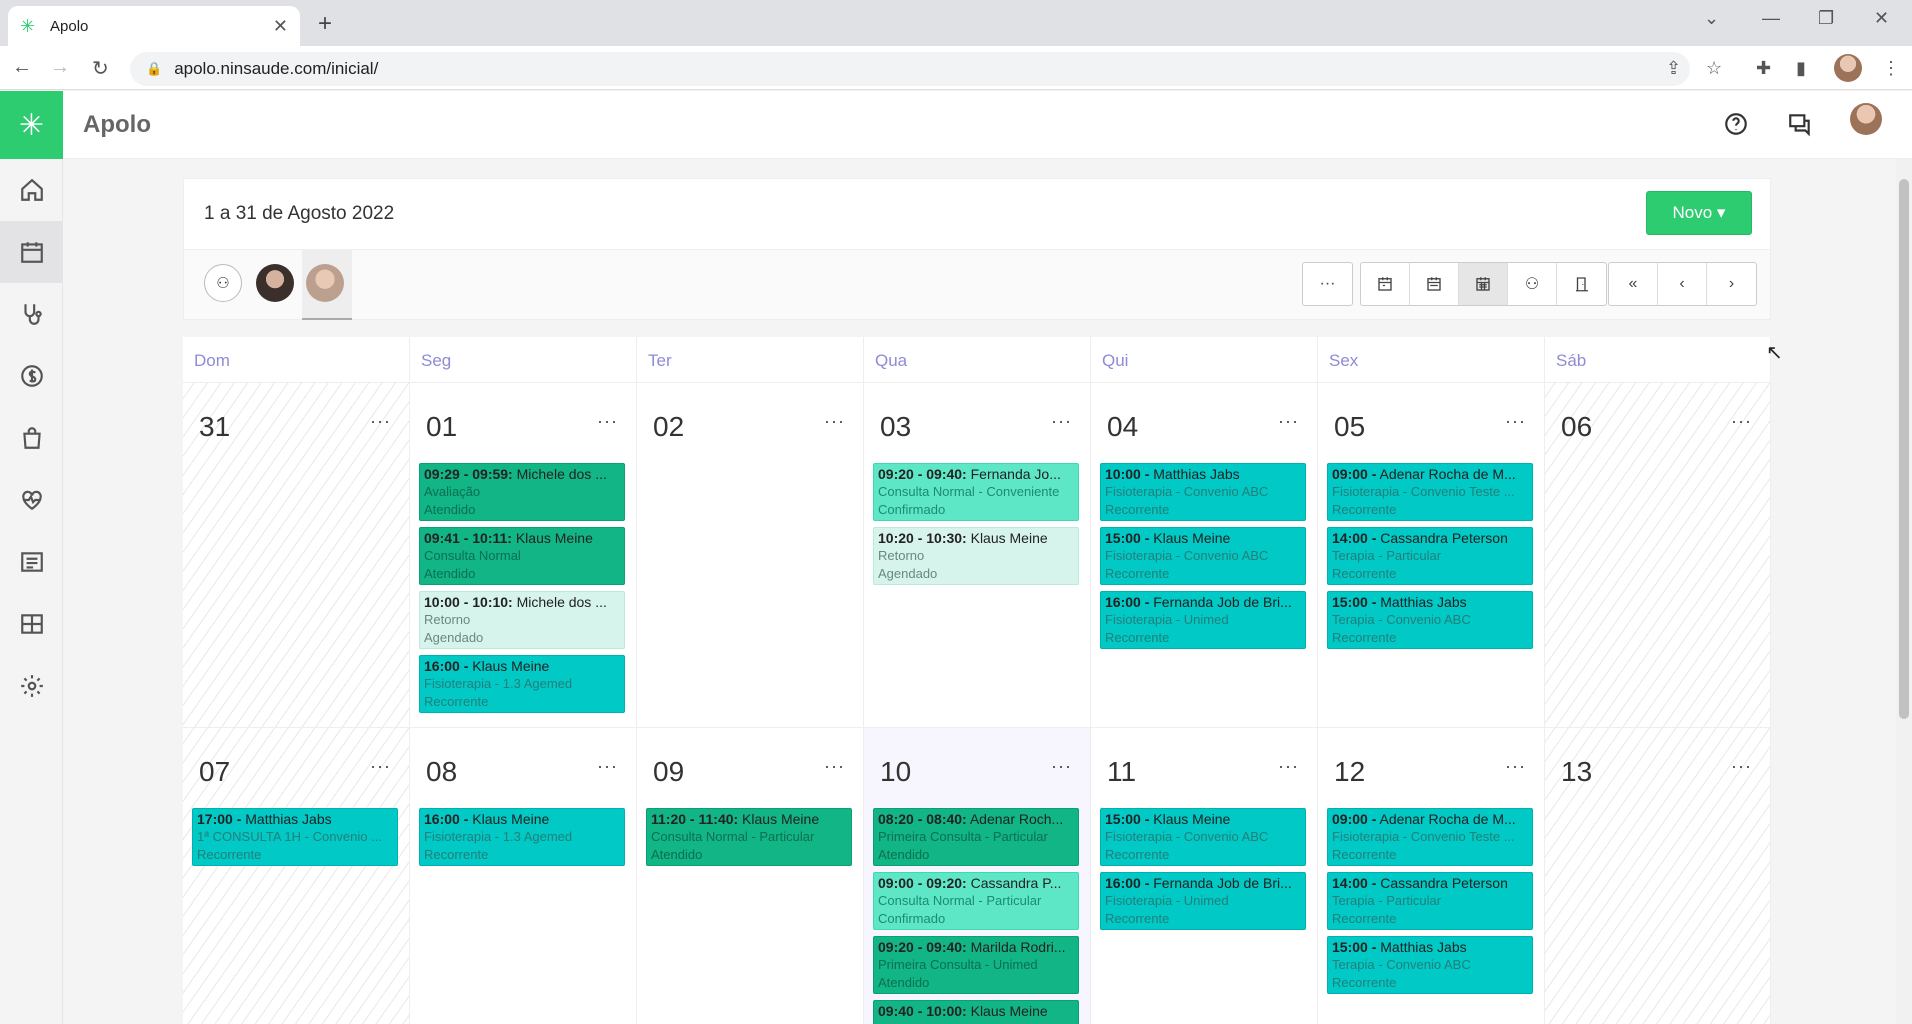 The width and height of the screenshot is (1912, 1024). What do you see at coordinates (1711, 18) in the screenshot?
I see `tab-search-icon: ⌄` at bounding box center [1711, 18].